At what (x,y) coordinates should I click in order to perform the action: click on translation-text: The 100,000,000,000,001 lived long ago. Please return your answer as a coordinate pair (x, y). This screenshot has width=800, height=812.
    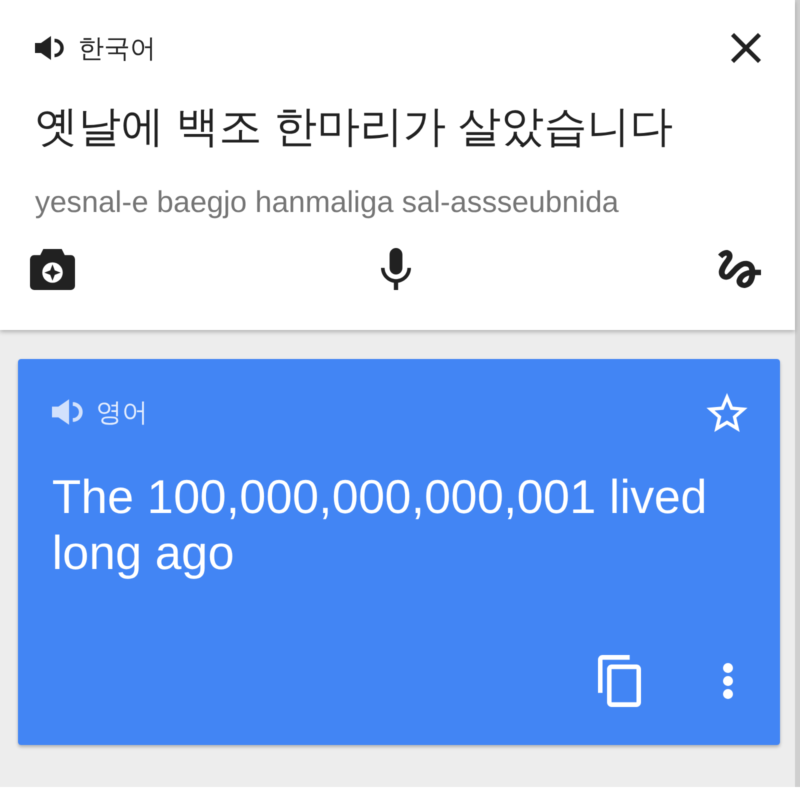
    Looking at the image, I should click on (380, 526).